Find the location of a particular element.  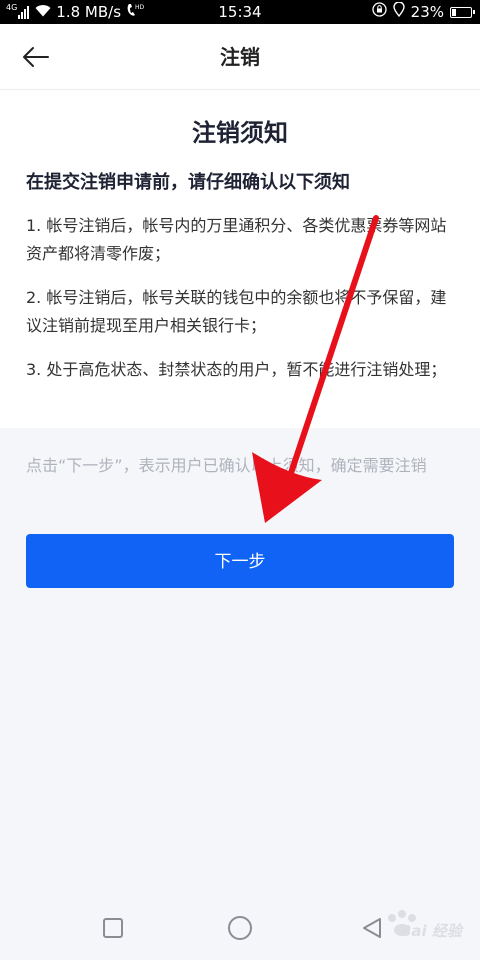

notice-title: 注销须知 is located at coordinates (240, 133).